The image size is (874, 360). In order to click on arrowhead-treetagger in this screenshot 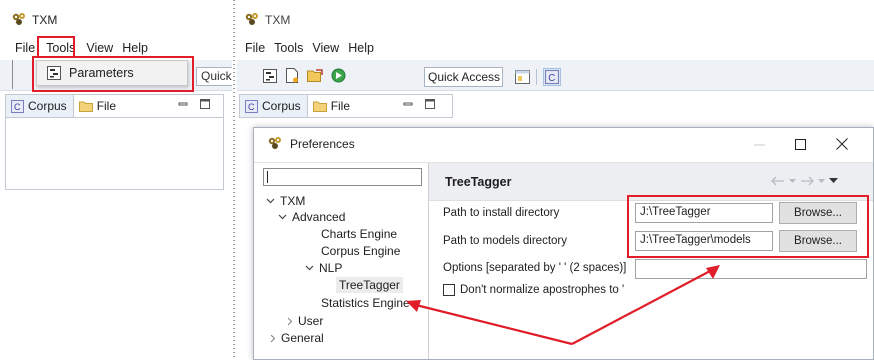, I will do `click(413, 306)`.